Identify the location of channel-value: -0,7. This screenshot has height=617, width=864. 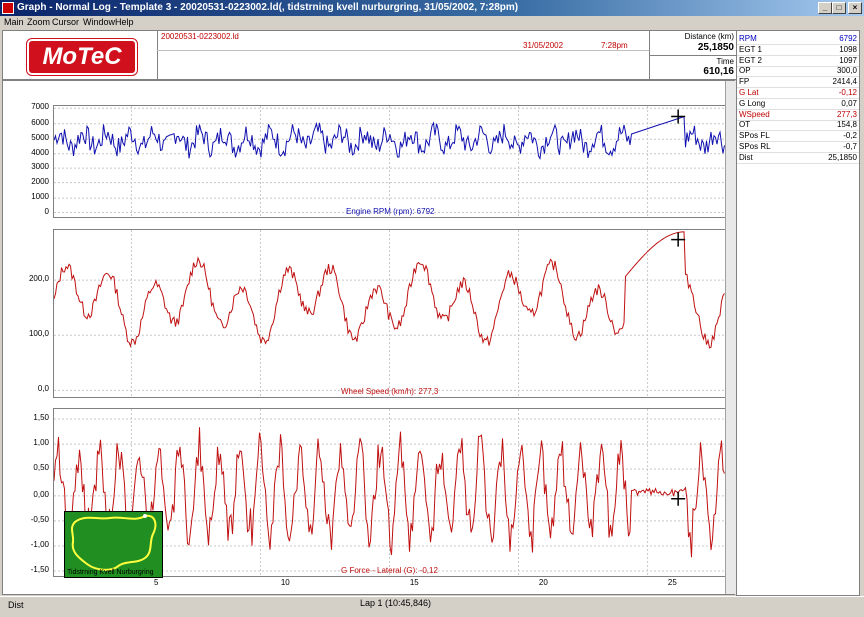
(850, 146).